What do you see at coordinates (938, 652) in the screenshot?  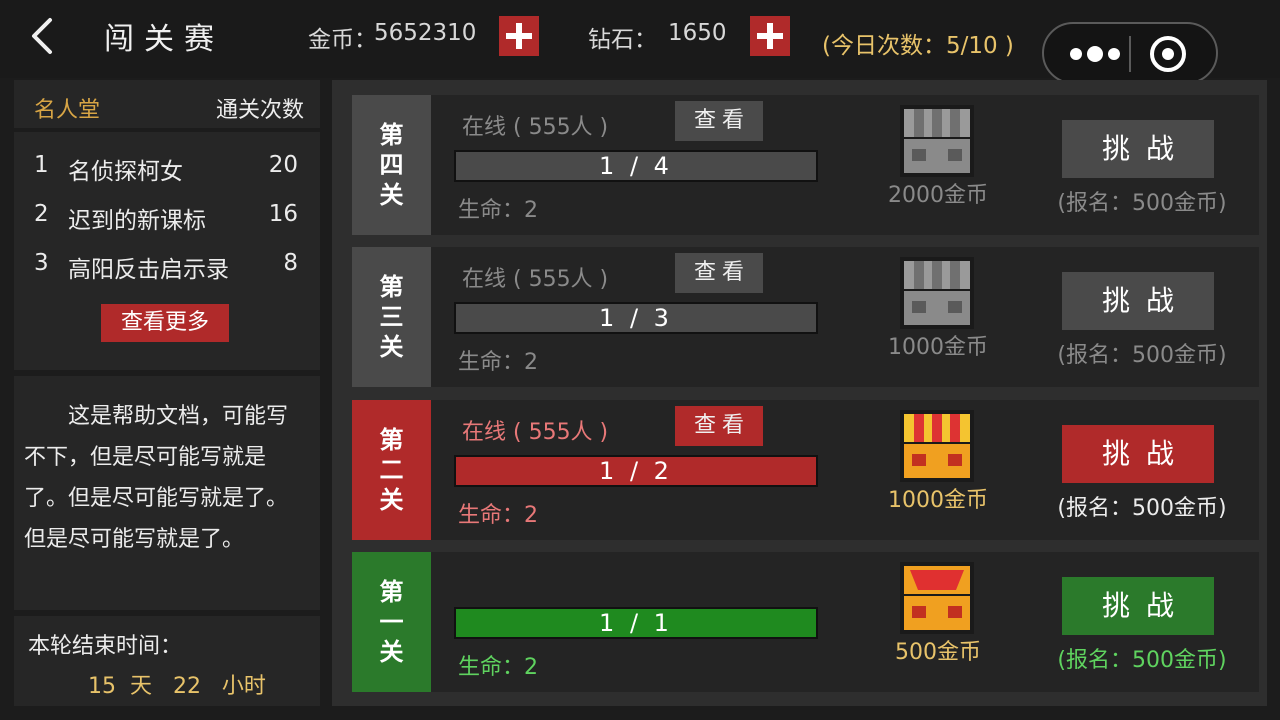 I see `reward-amount: 500金币` at bounding box center [938, 652].